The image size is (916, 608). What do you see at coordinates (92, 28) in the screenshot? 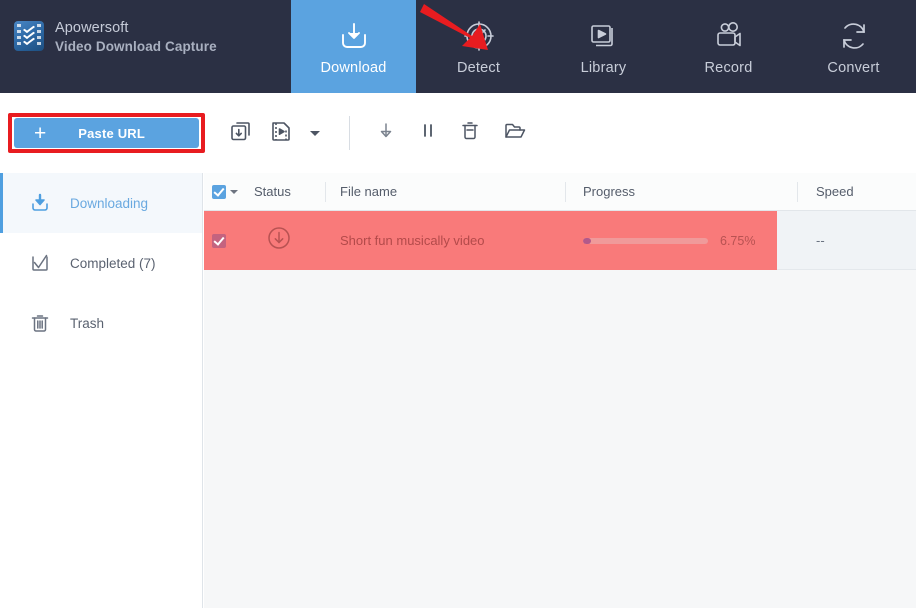
I see `brand-name: Apowersoft` at bounding box center [92, 28].